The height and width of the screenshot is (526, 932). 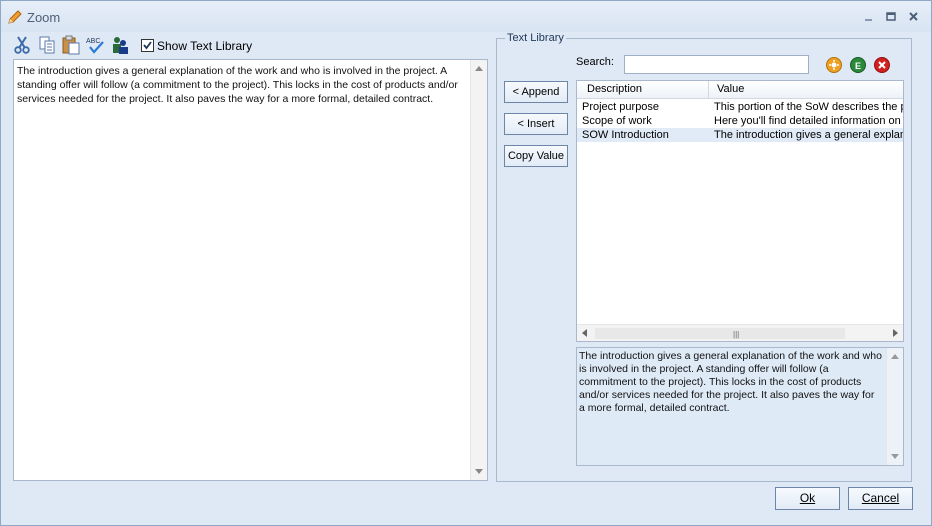 What do you see at coordinates (869, 17) in the screenshot?
I see `minimize-button` at bounding box center [869, 17].